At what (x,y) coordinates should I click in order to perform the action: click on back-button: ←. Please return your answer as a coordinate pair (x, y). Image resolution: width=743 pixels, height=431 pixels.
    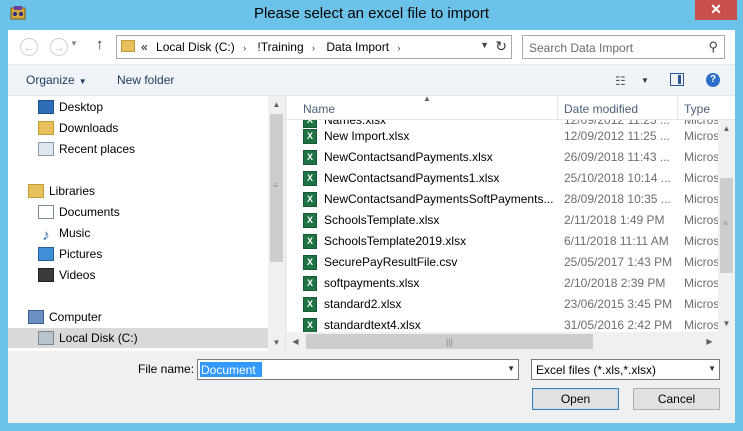
    Looking at the image, I should click on (29, 47).